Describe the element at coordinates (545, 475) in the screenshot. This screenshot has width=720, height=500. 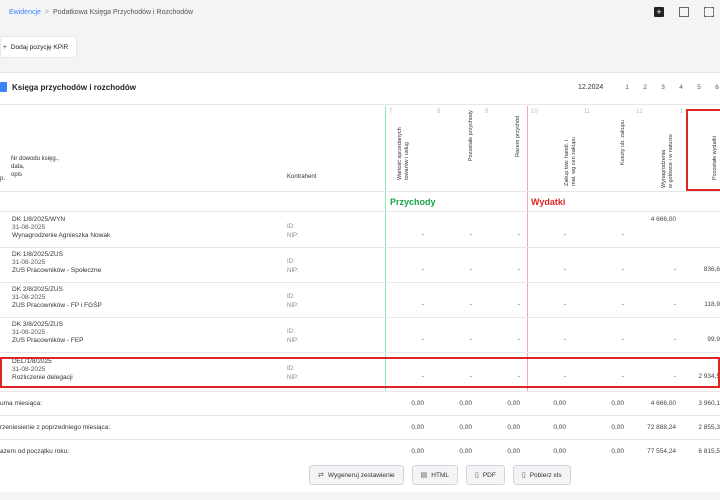
I see `download-xls-label: Pobierz xls` at that location.